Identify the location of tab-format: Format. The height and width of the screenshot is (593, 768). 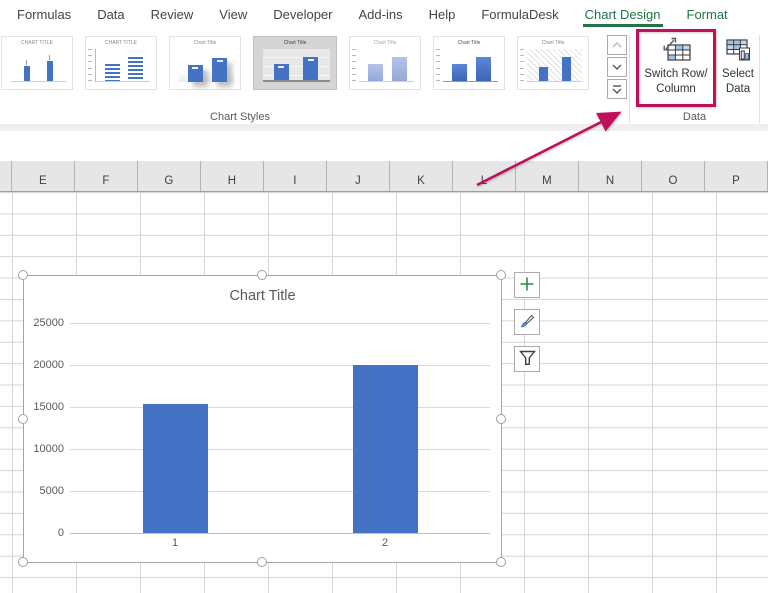
(707, 14).